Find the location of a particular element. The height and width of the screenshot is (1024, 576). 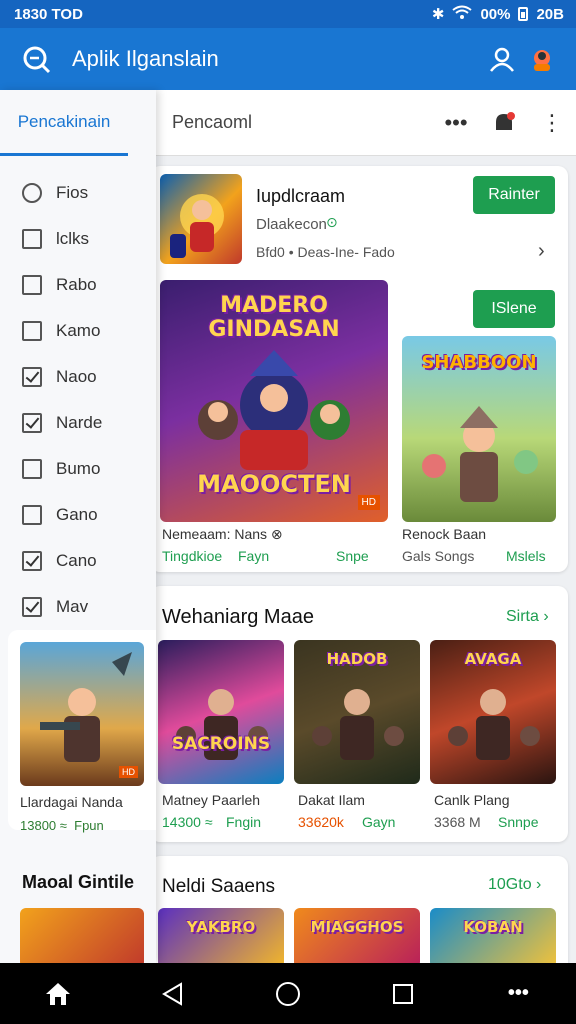

game-meta-left: 3368 M is located at coordinates (457, 822).